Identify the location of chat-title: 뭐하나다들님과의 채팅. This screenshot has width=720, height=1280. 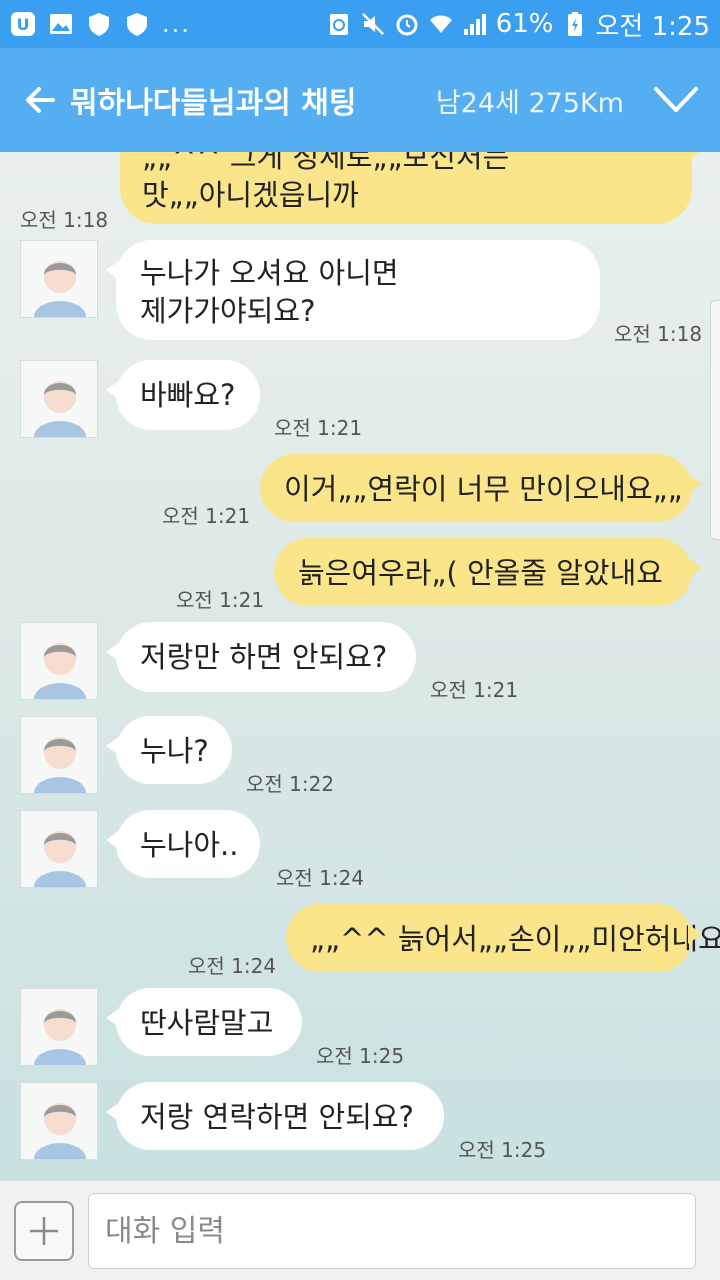
(213, 103).